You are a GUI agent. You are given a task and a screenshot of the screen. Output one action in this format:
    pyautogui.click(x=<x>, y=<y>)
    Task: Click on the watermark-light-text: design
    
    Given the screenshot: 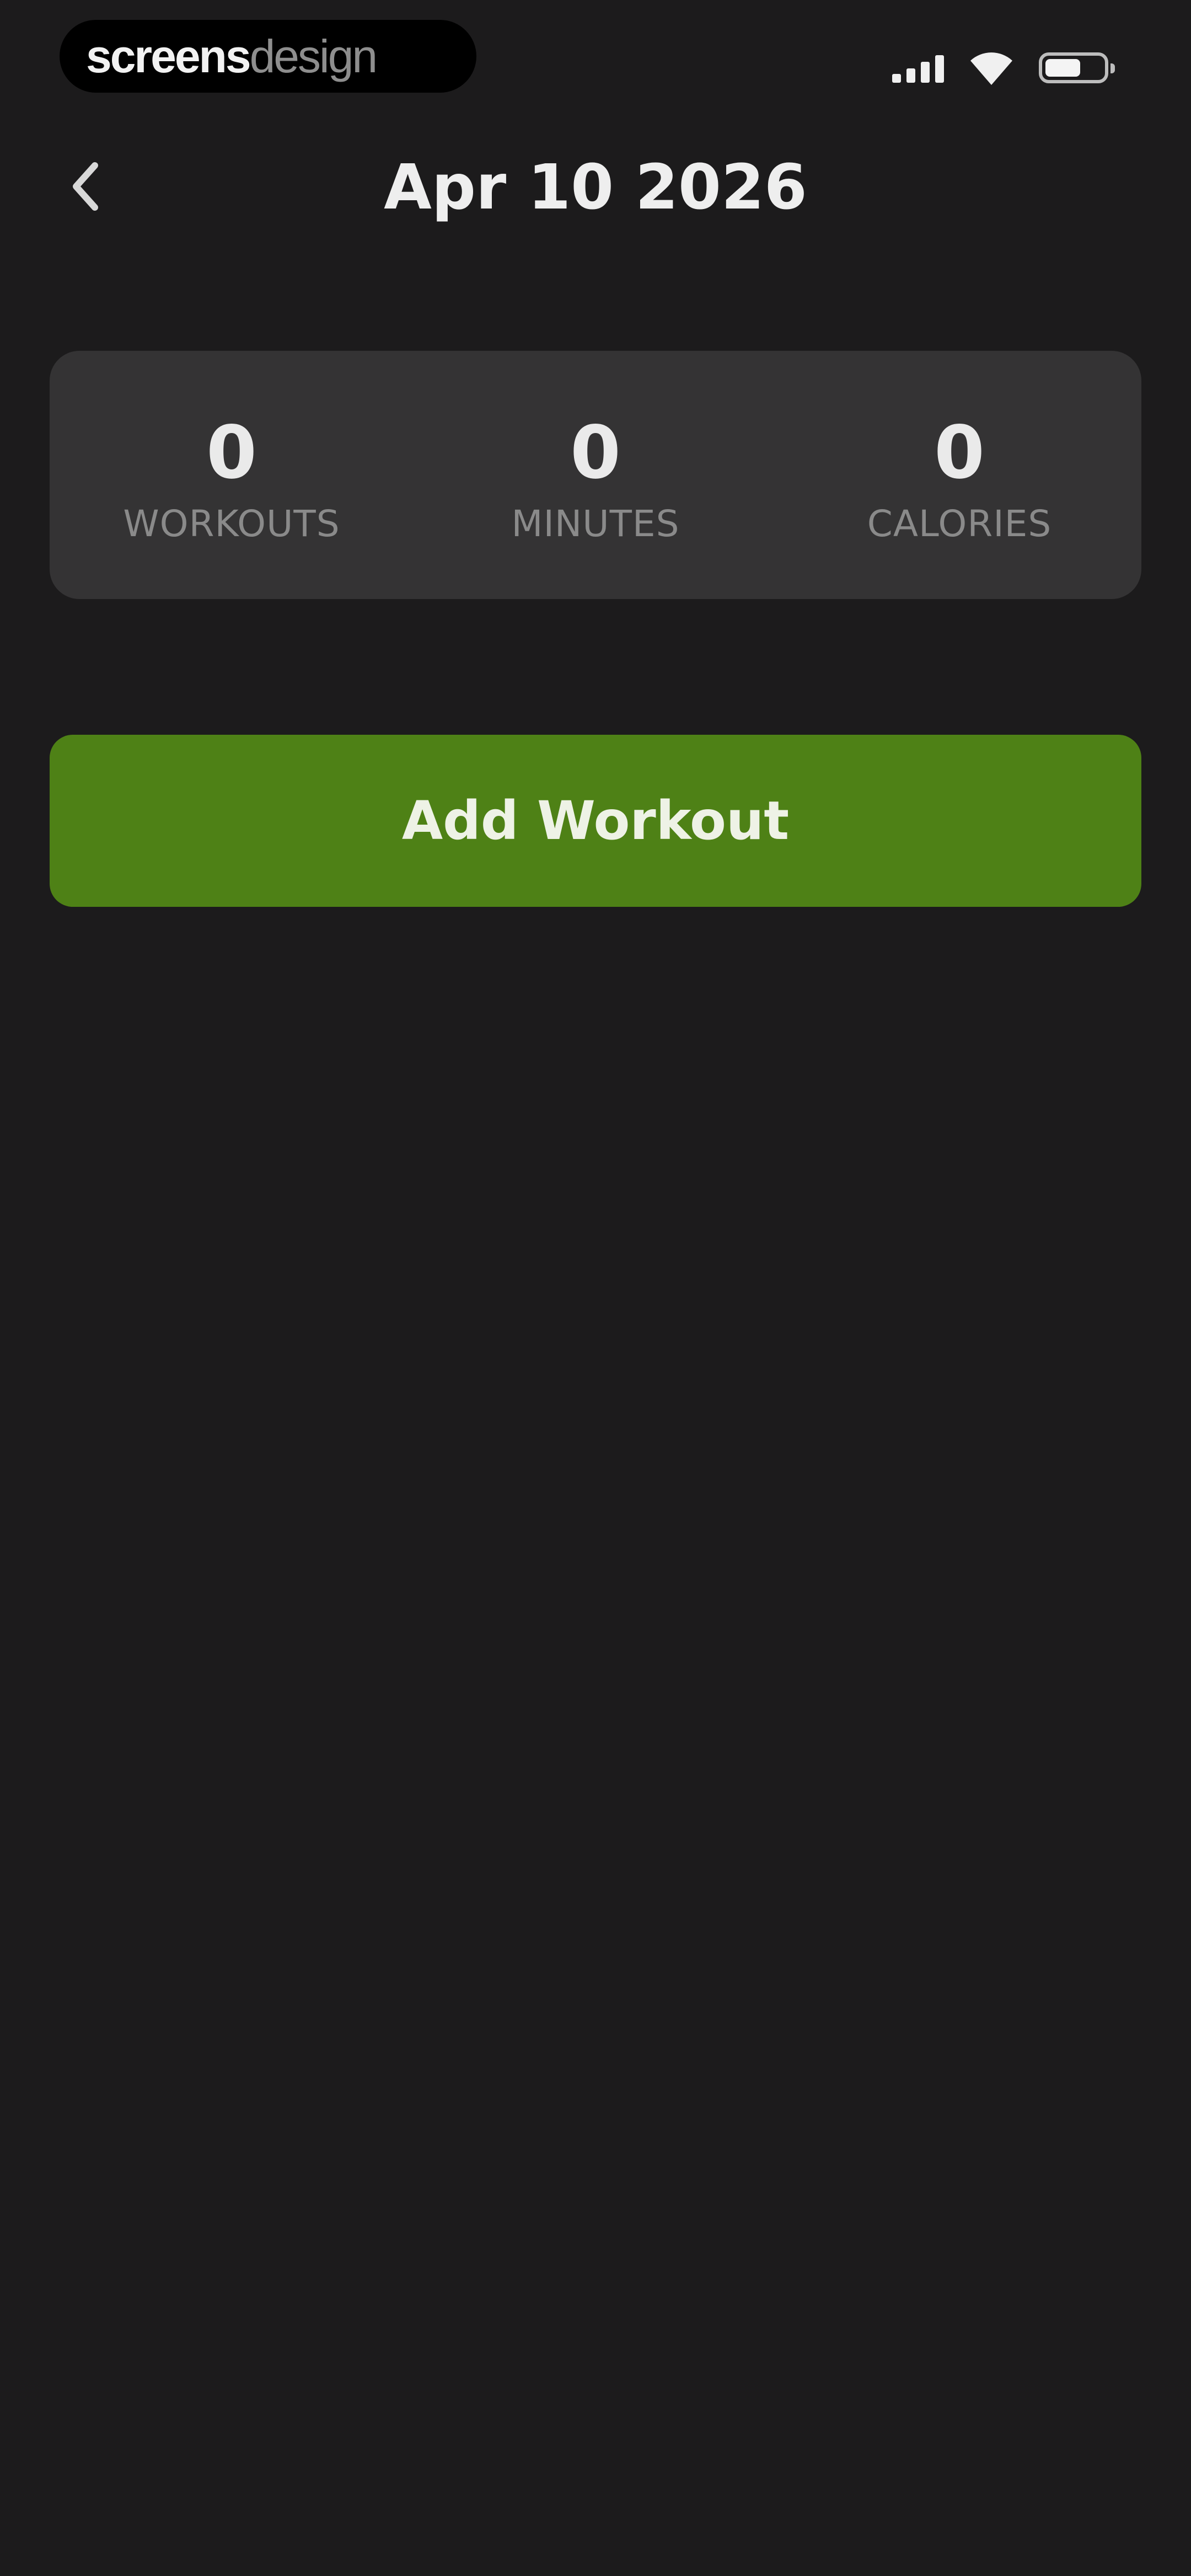 What is the action you would take?
    pyautogui.click(x=313, y=56)
    